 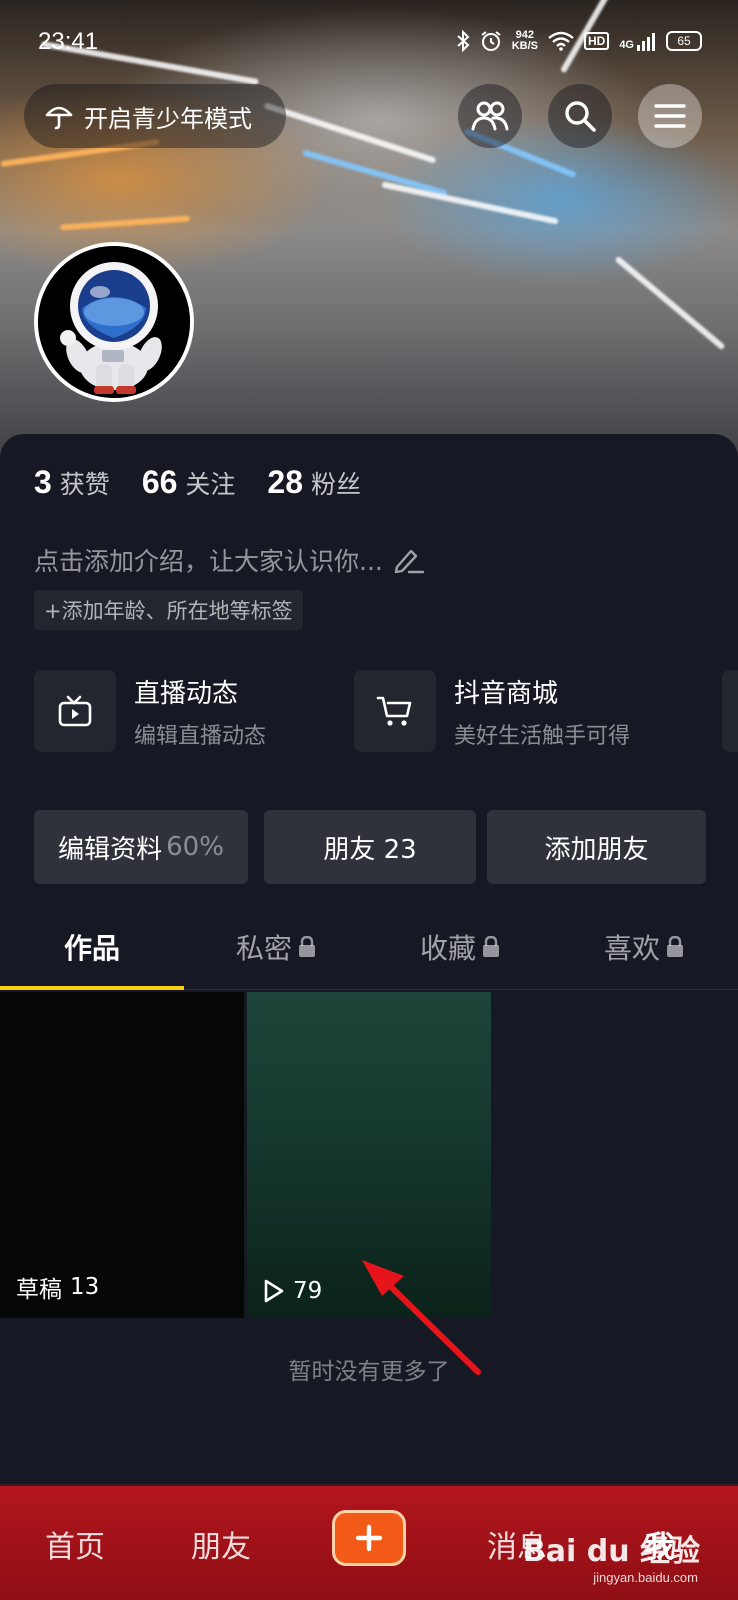 What do you see at coordinates (631, 948) in the screenshot?
I see `tab-label: 喜欢` at bounding box center [631, 948].